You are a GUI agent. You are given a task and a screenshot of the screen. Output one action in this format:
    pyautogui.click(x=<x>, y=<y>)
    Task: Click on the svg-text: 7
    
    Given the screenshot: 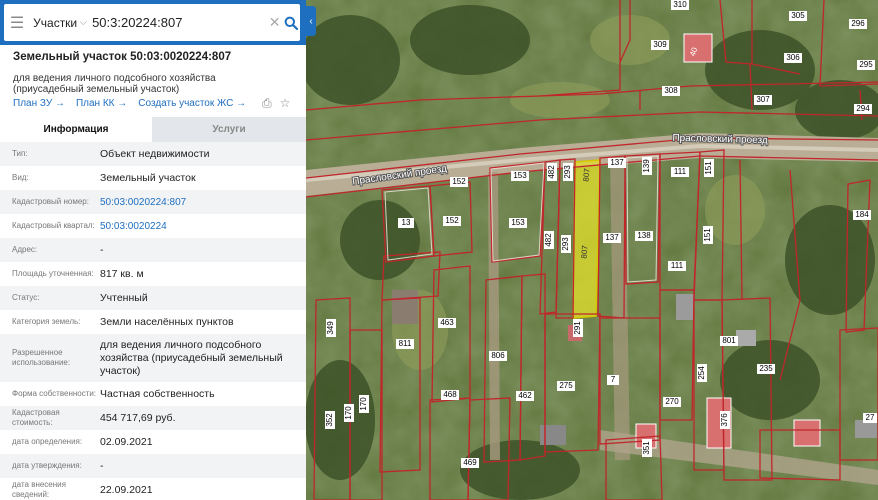 What is the action you would take?
    pyautogui.click(x=613, y=379)
    